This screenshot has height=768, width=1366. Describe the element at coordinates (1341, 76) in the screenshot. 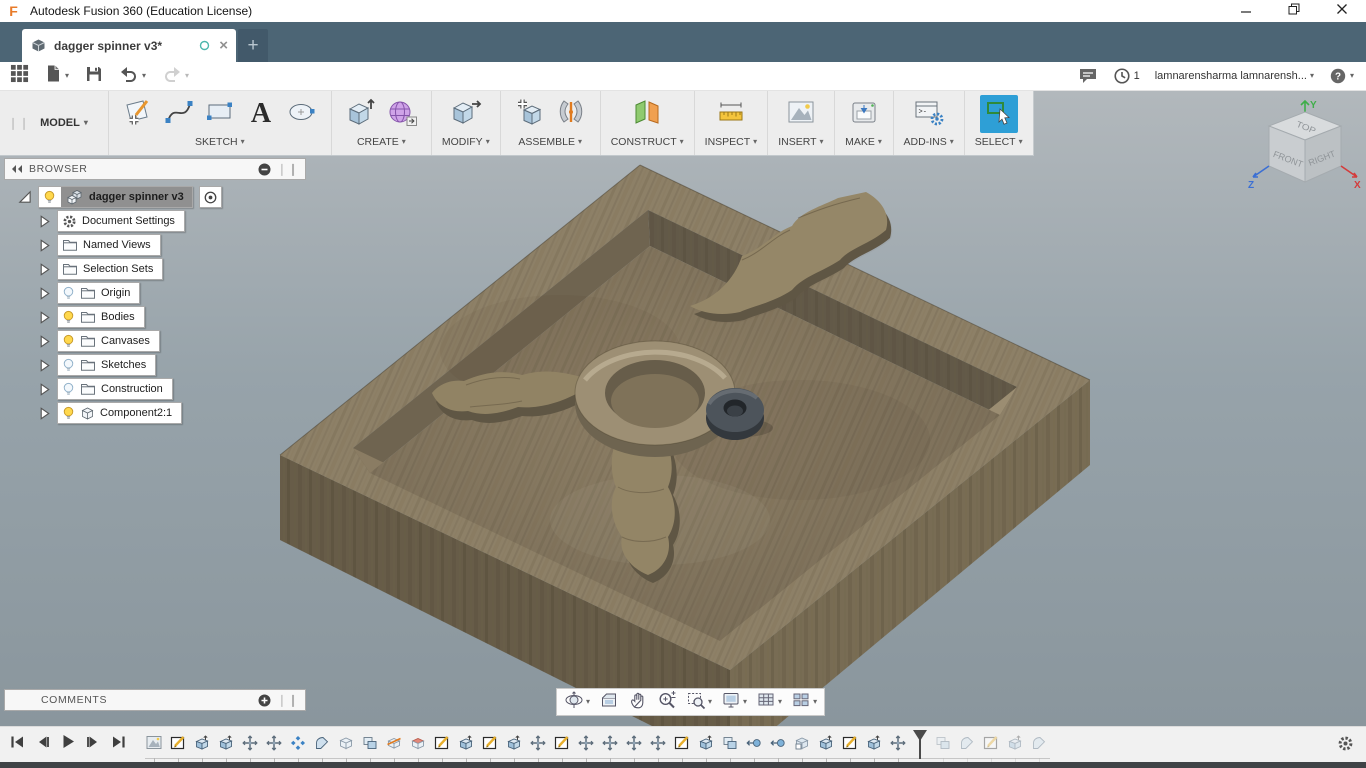

I see `help-menu: ? ▾` at that location.